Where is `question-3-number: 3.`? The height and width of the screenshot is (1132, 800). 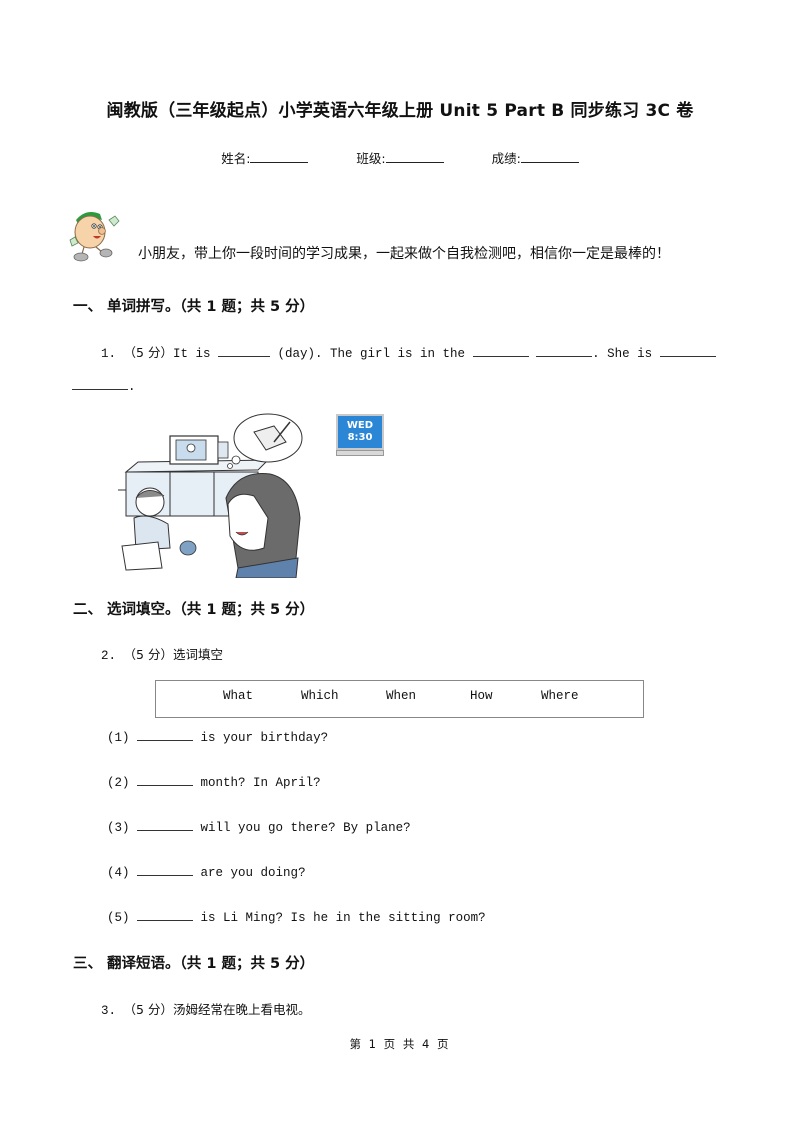
question-3-number: 3. is located at coordinates (109, 1011).